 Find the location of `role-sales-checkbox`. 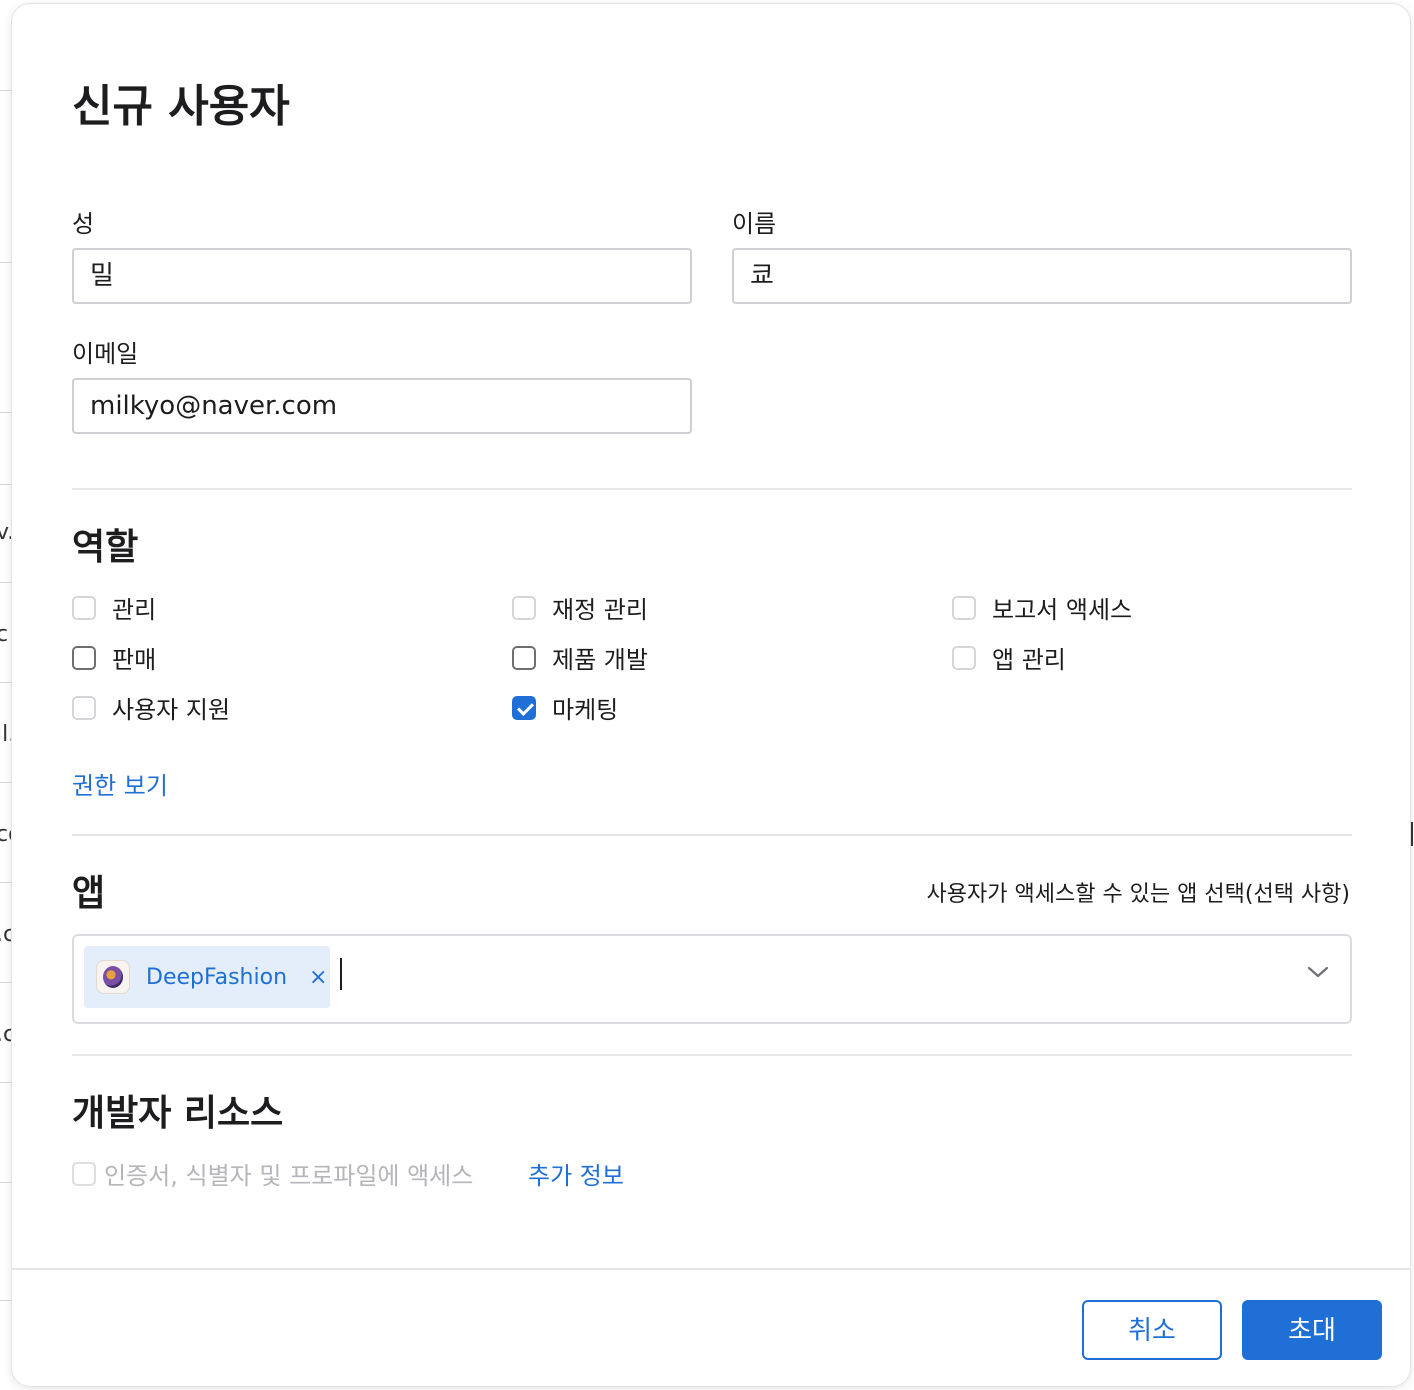

role-sales-checkbox is located at coordinates (84, 657).